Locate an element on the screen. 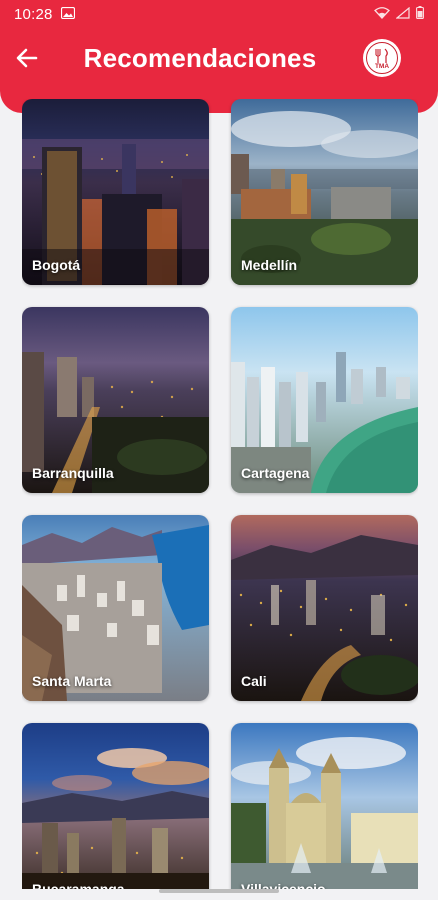 This screenshot has height=900, width=438. signal-icon is located at coordinates (402, 14).